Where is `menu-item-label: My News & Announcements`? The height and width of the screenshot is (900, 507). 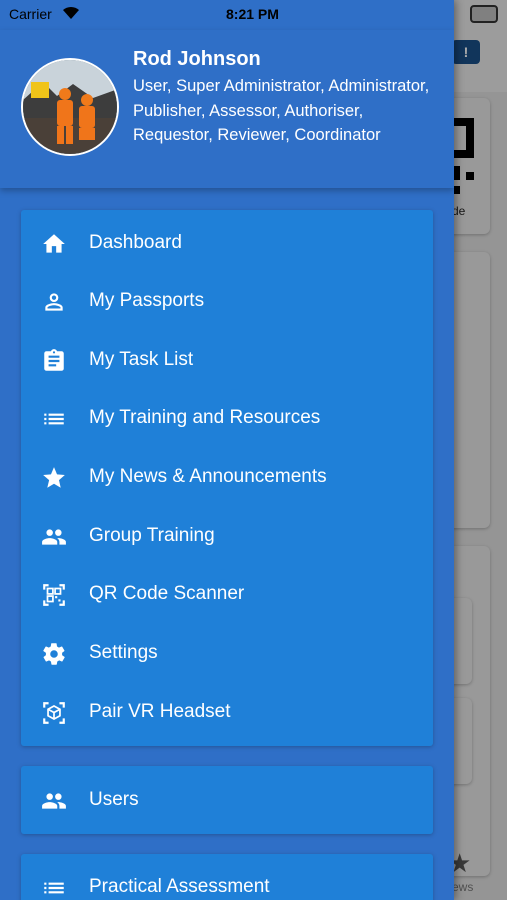 menu-item-label: My News & Announcements is located at coordinates (208, 476).